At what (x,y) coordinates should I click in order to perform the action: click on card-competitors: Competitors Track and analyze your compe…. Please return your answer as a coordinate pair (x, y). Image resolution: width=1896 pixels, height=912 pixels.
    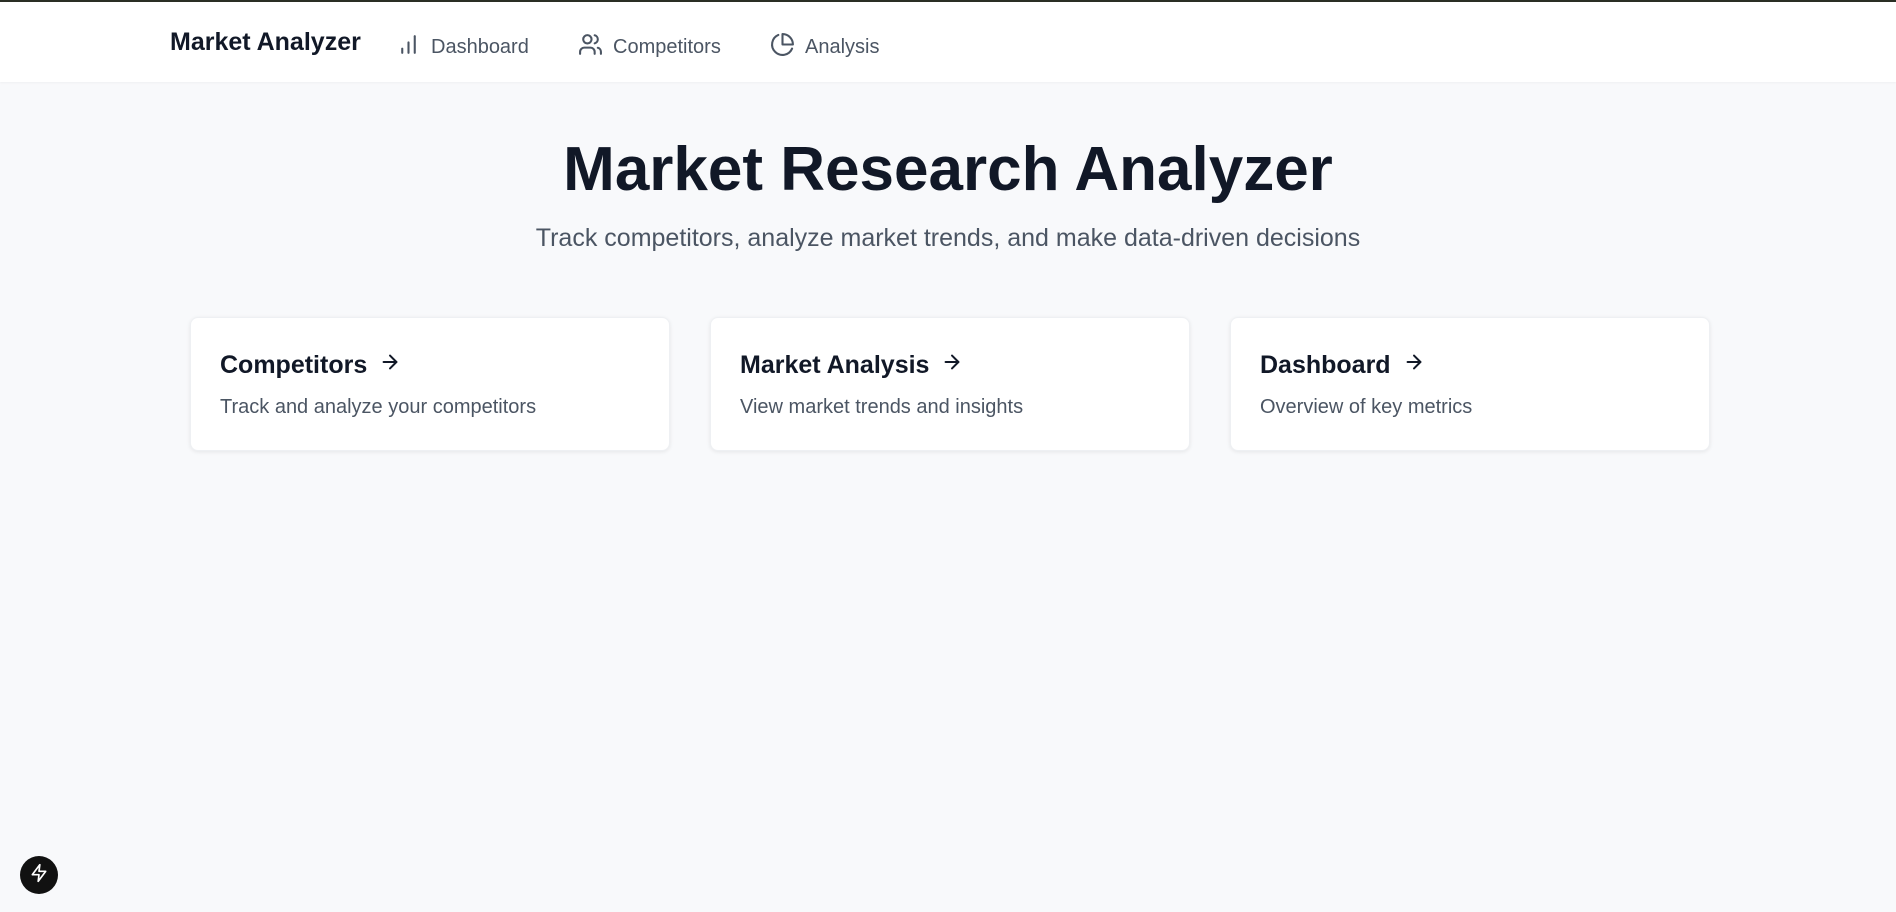
    Looking at the image, I should click on (430, 384).